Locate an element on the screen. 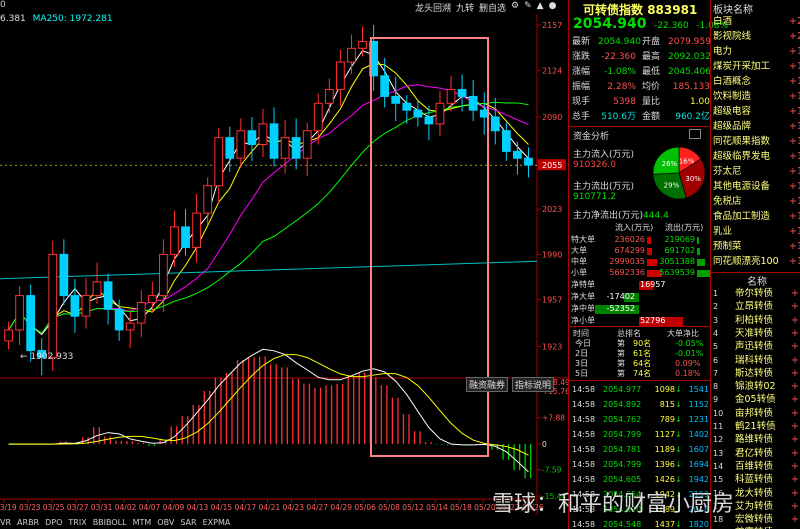  bond-item: 2 立昂转债 + is located at coordinates (756, 307).